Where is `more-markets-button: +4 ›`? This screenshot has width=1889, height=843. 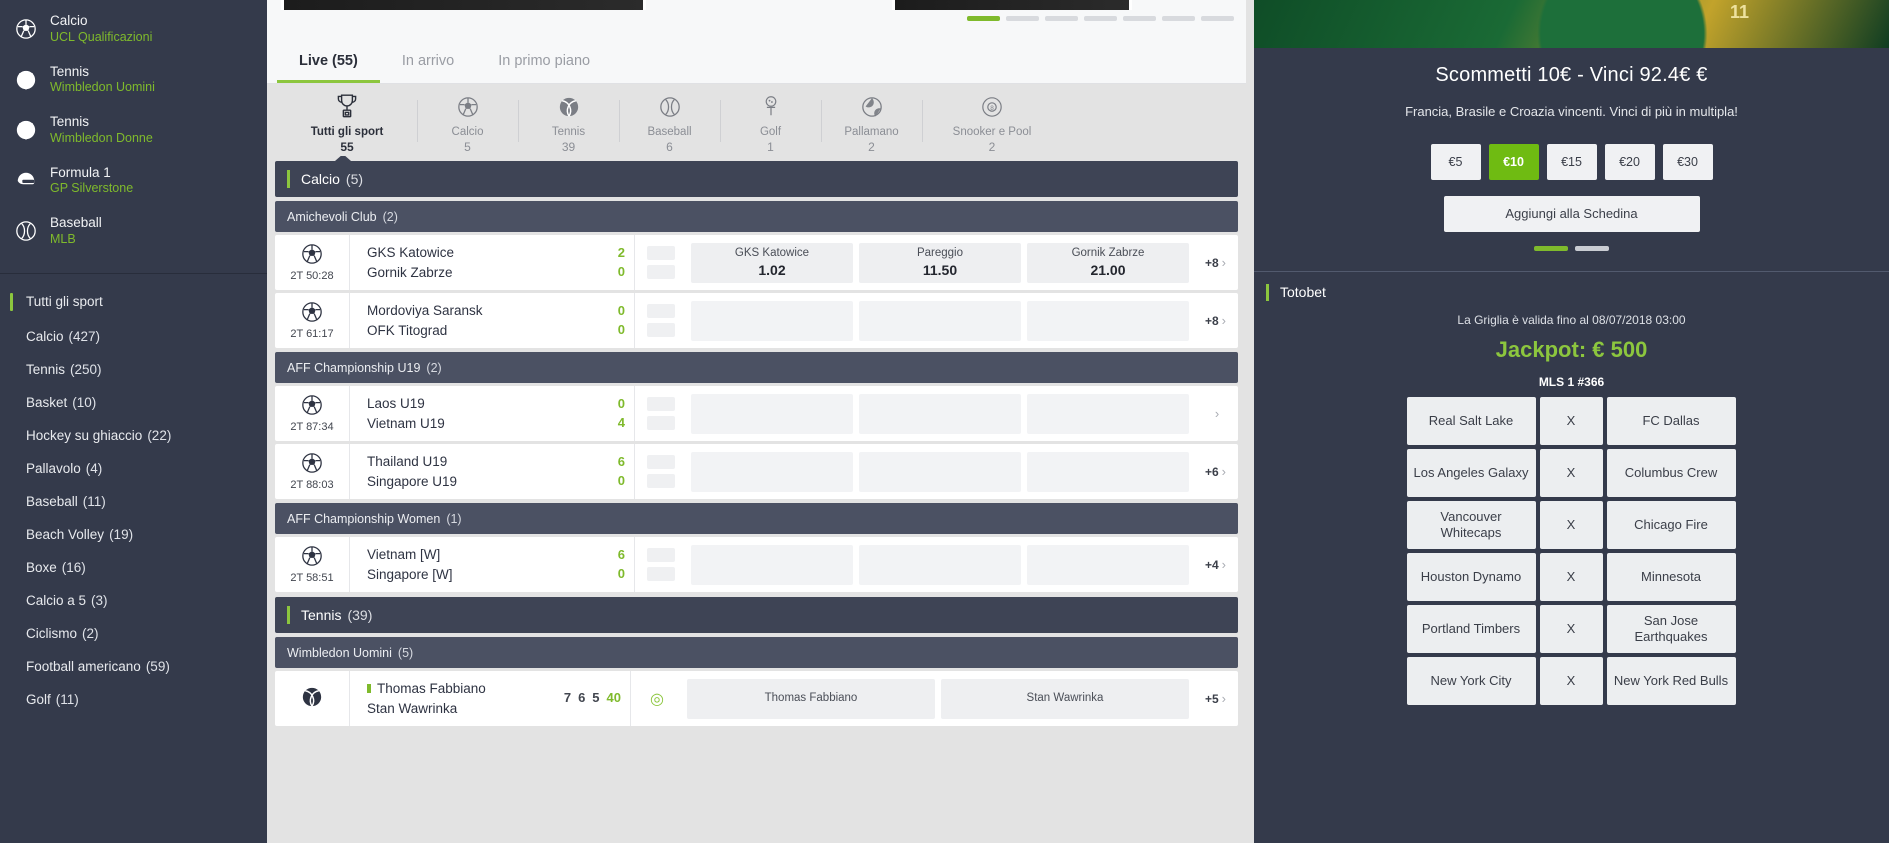
more-markets-button: +4 › is located at coordinates (1215, 564).